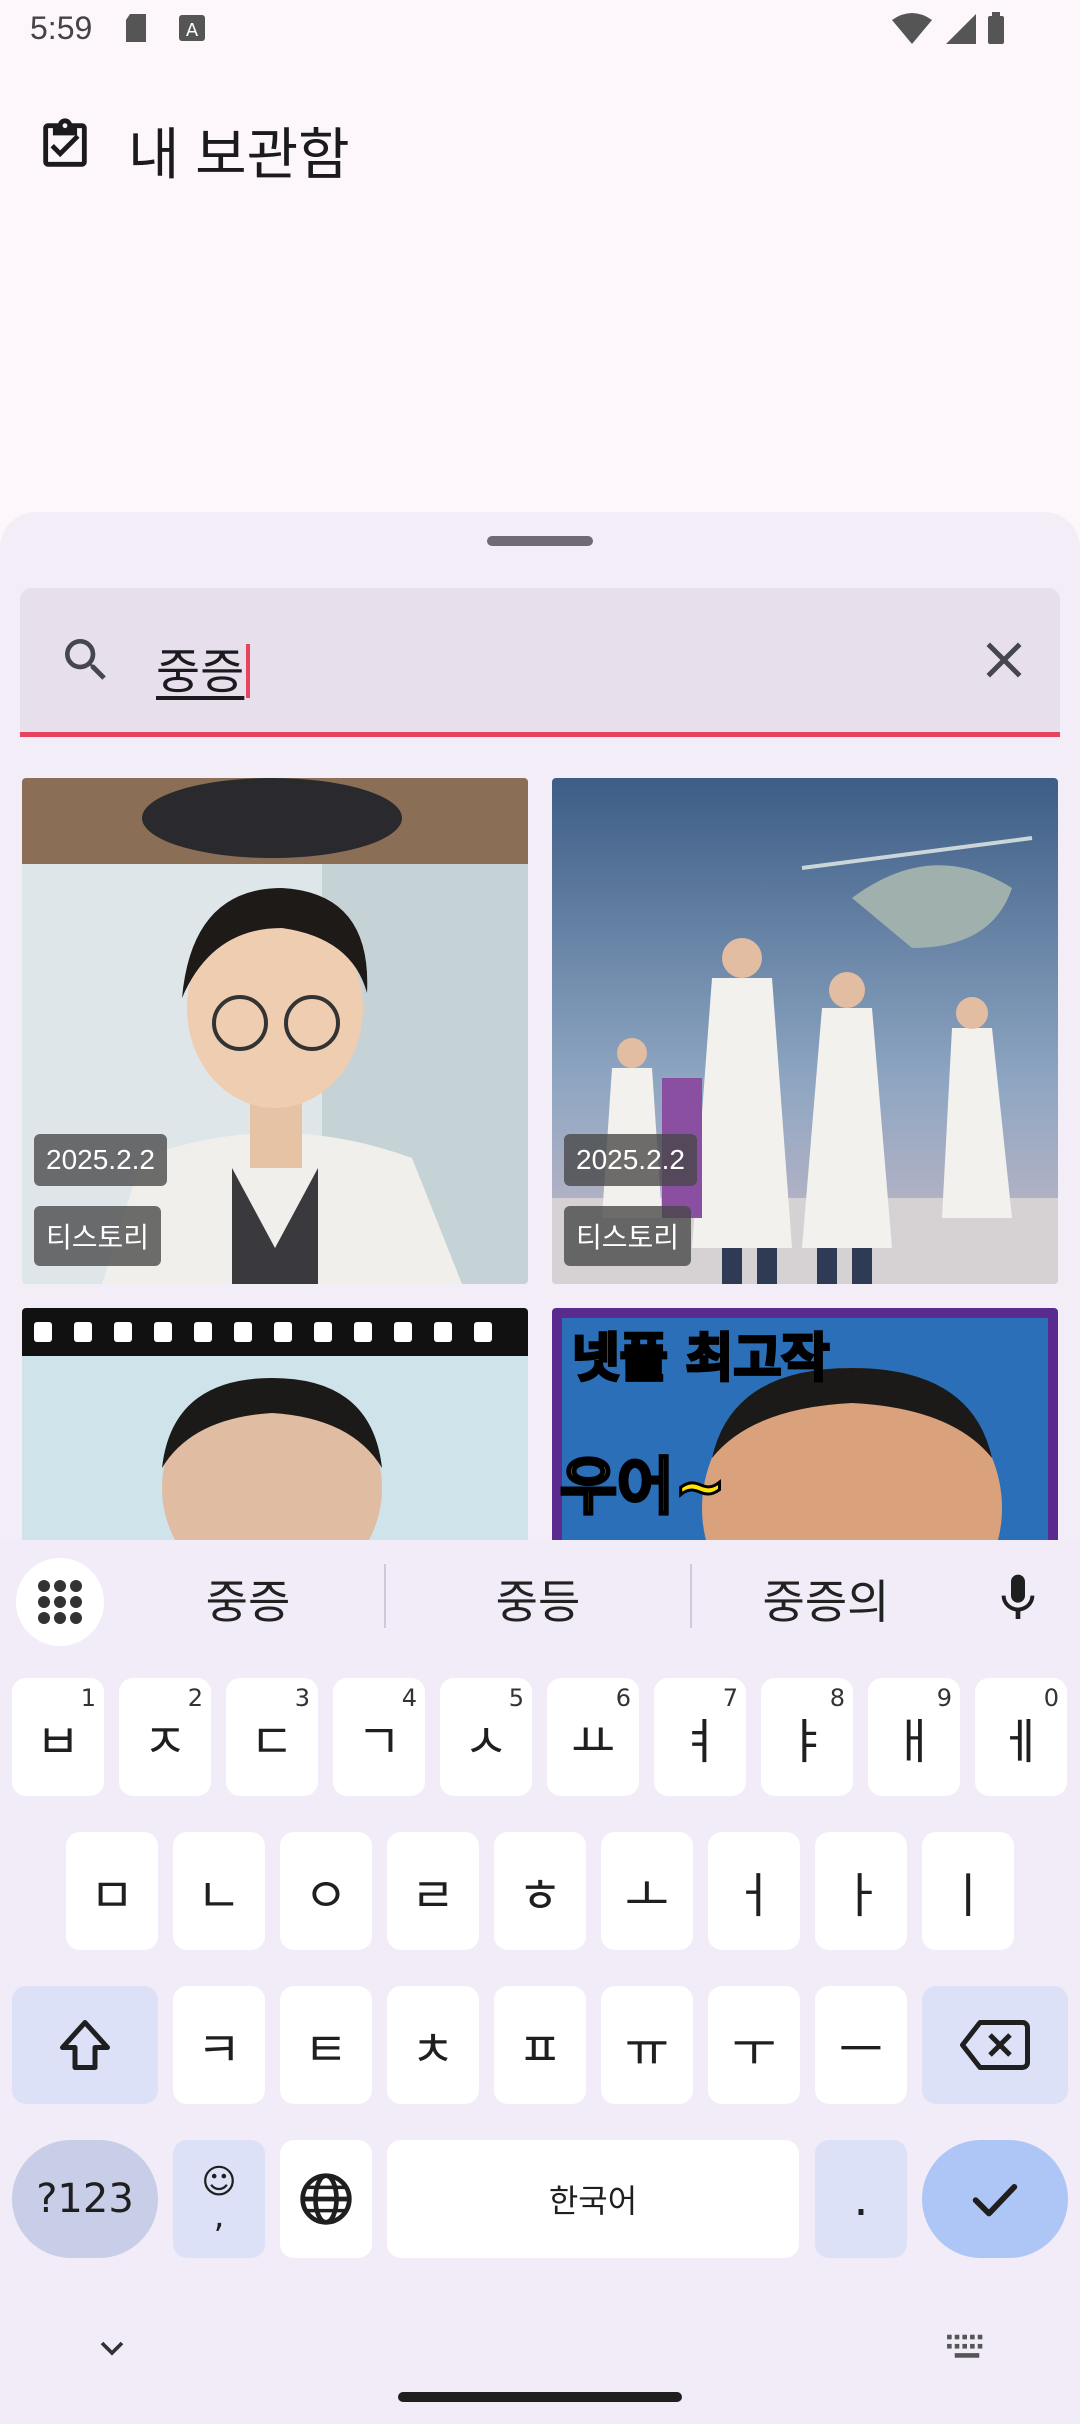 This screenshot has height=2424, width=1080. What do you see at coordinates (85, 659) in the screenshot?
I see `search-icon` at bounding box center [85, 659].